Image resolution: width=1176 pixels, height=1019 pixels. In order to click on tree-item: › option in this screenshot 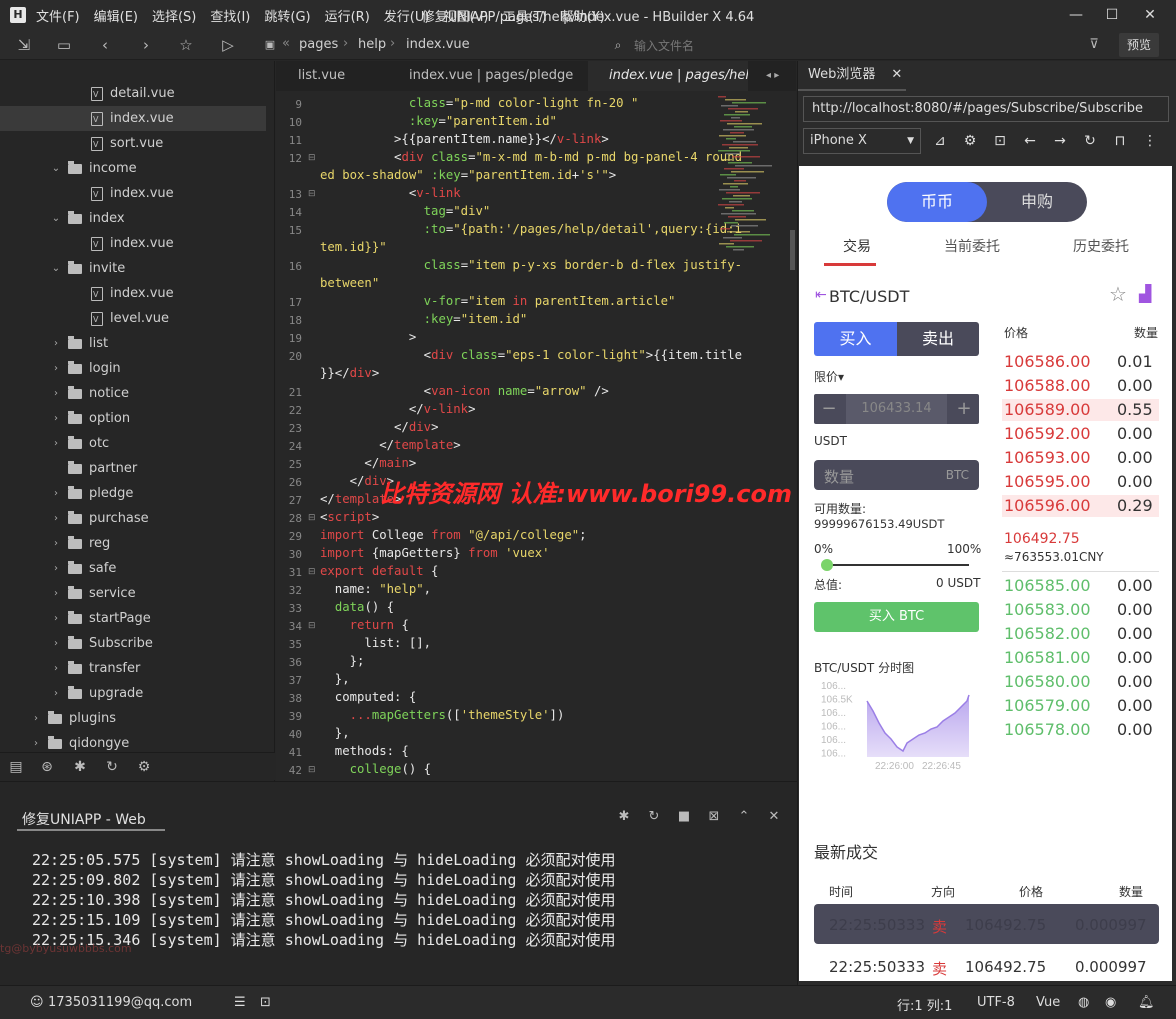, I will do `click(133, 418)`.